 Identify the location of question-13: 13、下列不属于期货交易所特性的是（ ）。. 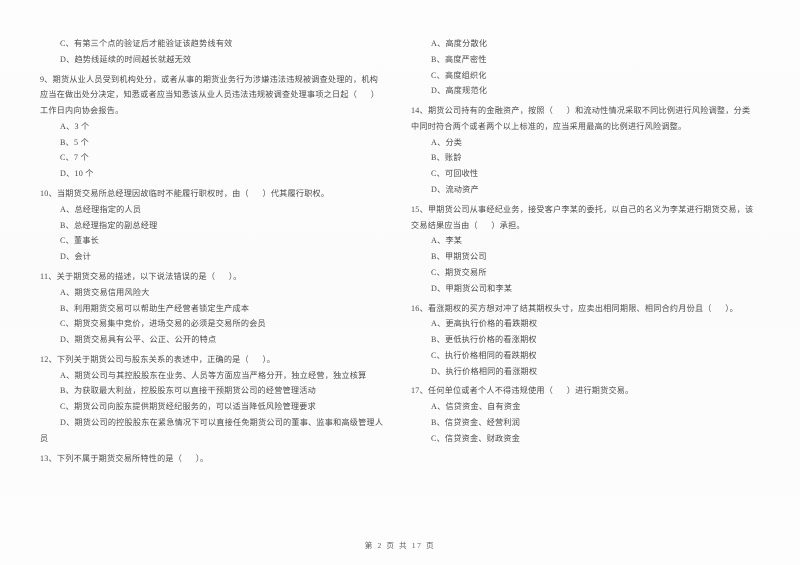
(214, 459).